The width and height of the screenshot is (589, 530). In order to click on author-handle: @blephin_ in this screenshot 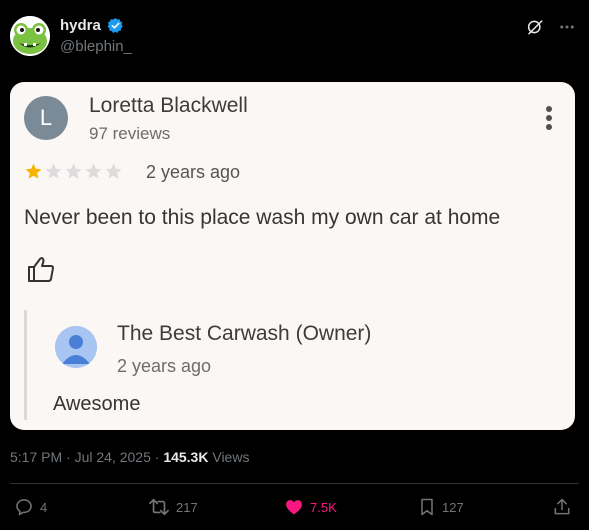, I will do `click(96, 46)`.